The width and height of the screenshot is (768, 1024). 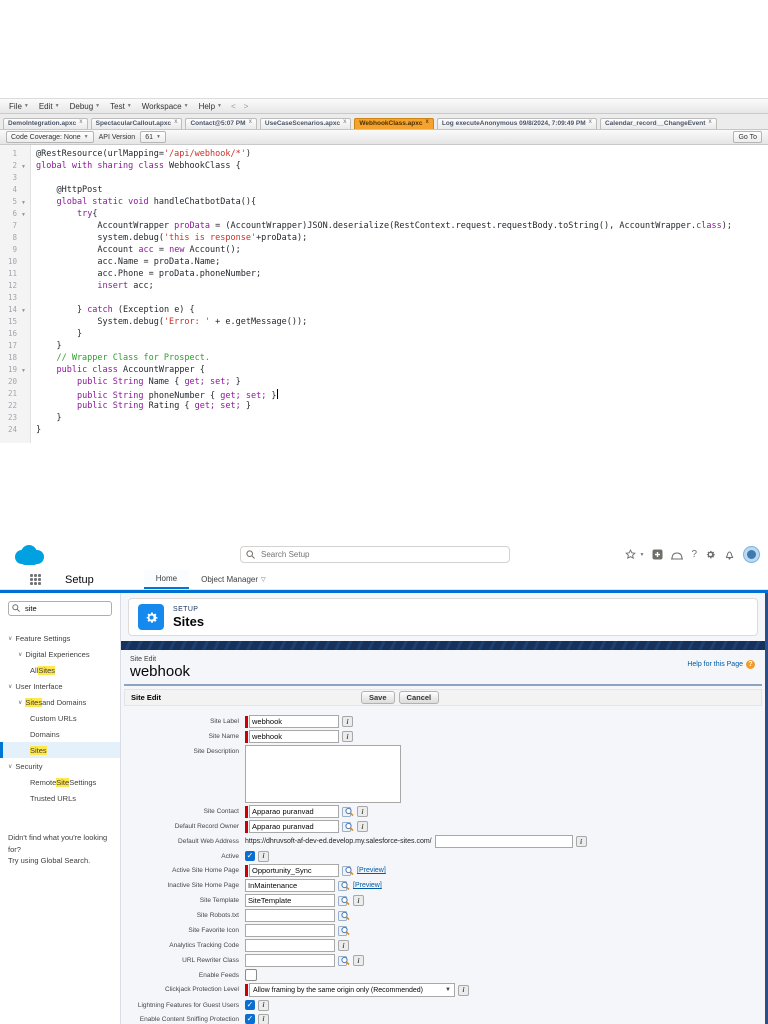 I want to click on sidebar-item-user-interface: ∨ User Interface, so click(x=60, y=686).